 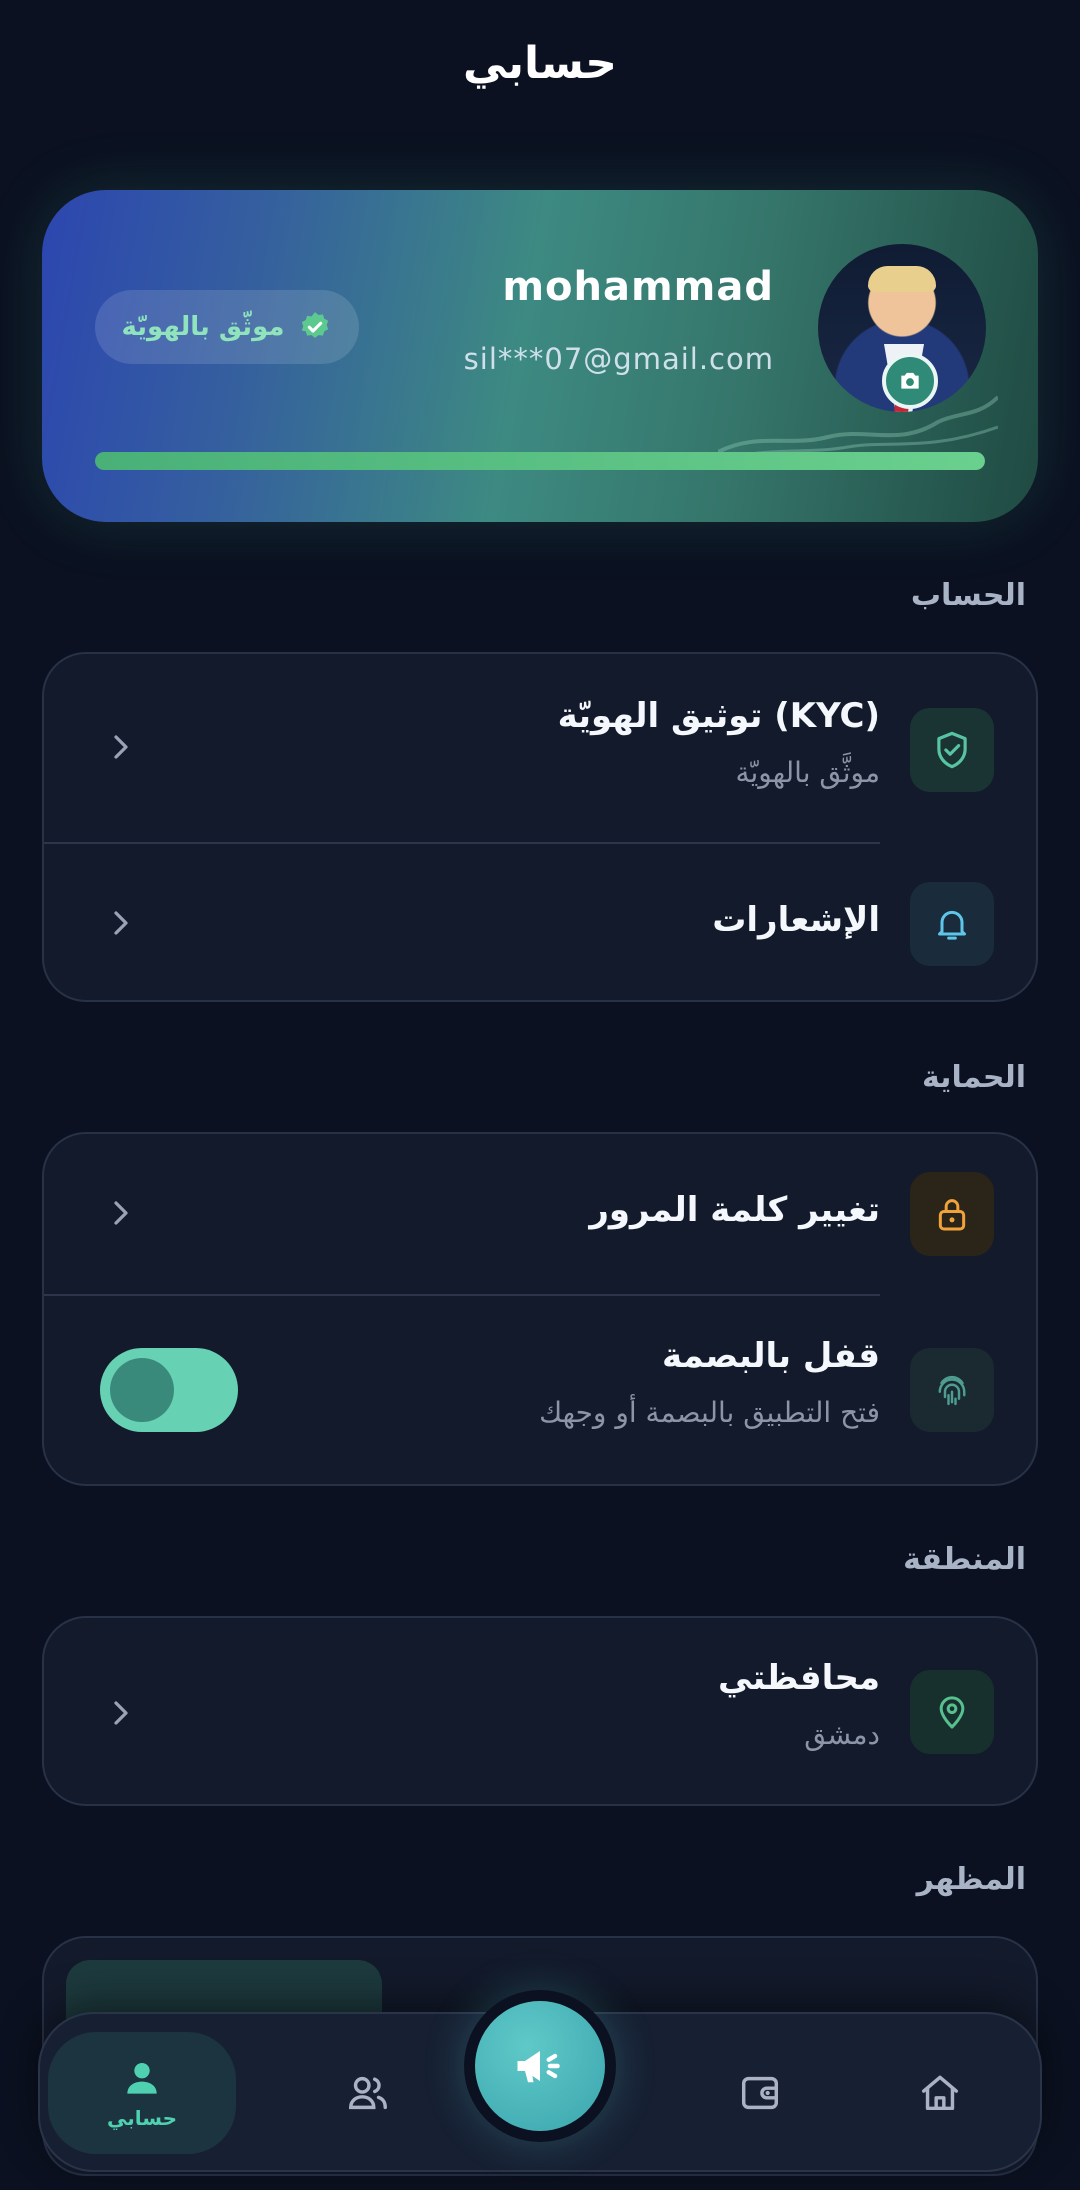 I want to click on shield-check-icon, so click(x=952, y=750).